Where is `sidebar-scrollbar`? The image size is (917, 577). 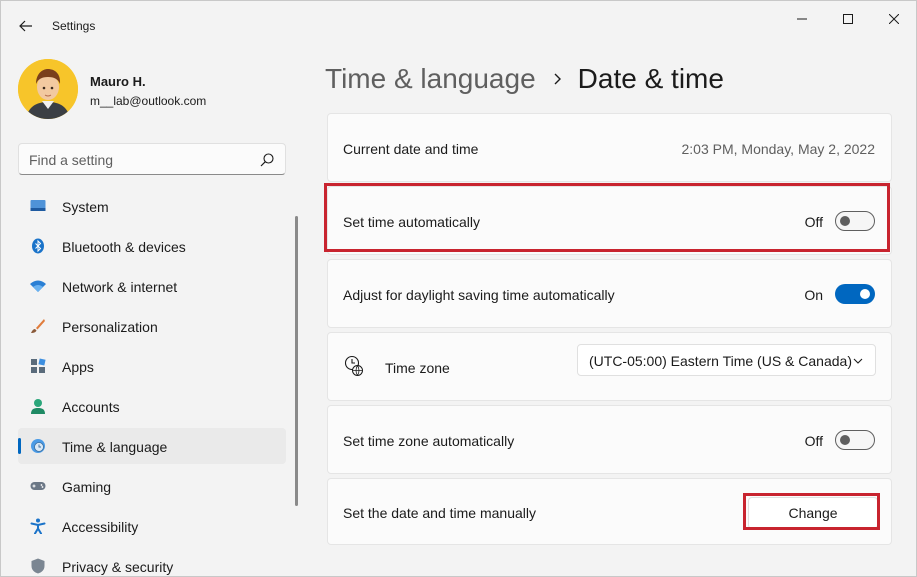
sidebar-scrollbar is located at coordinates (296, 361).